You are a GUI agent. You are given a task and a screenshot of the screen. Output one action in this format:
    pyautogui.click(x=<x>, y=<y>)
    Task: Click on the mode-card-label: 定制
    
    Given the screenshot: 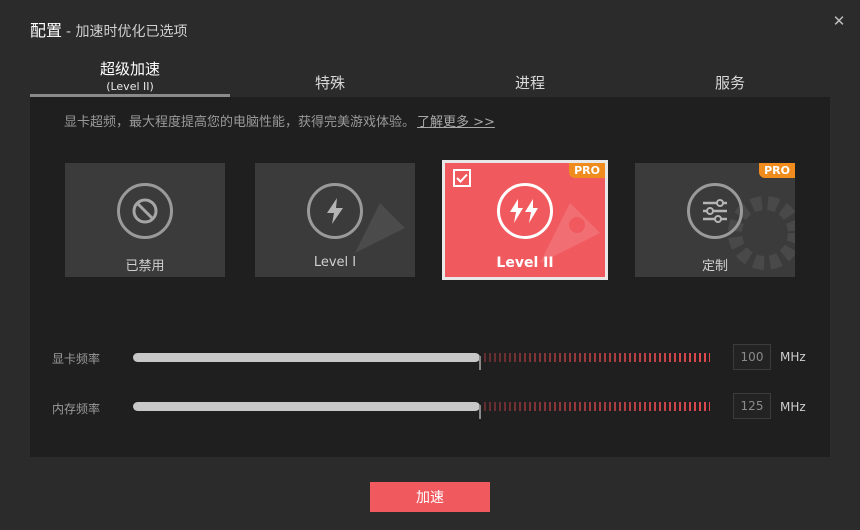 What is the action you would take?
    pyautogui.click(x=714, y=266)
    